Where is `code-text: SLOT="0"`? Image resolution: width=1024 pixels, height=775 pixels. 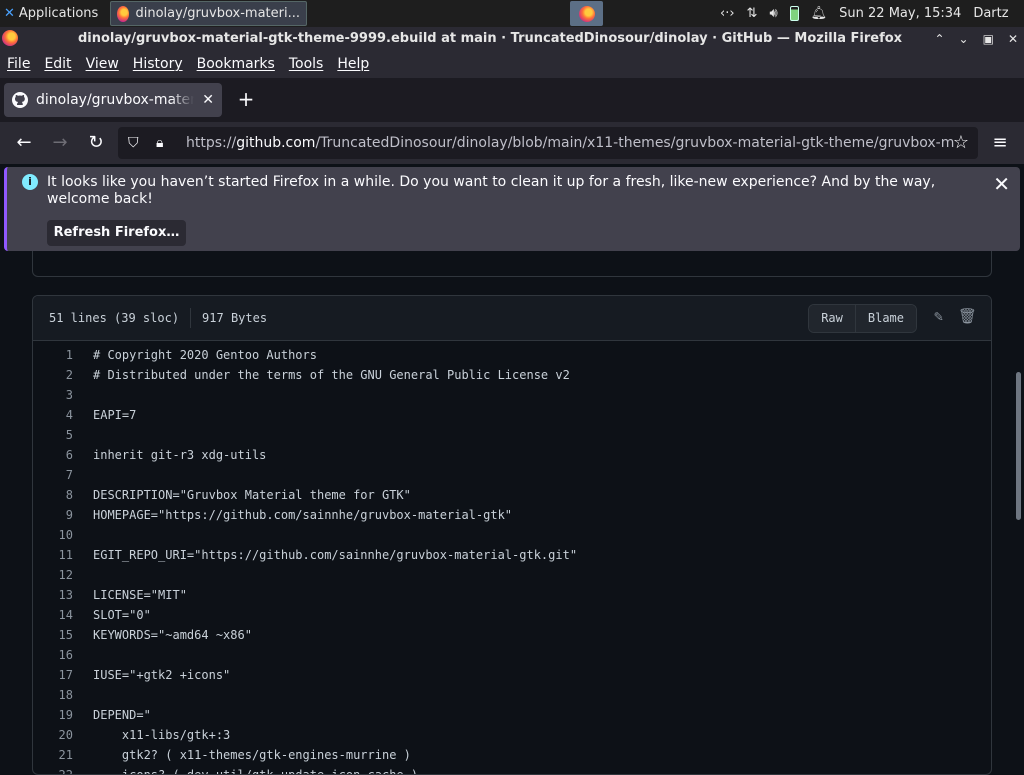
code-text: SLOT="0" is located at coordinates (122, 615).